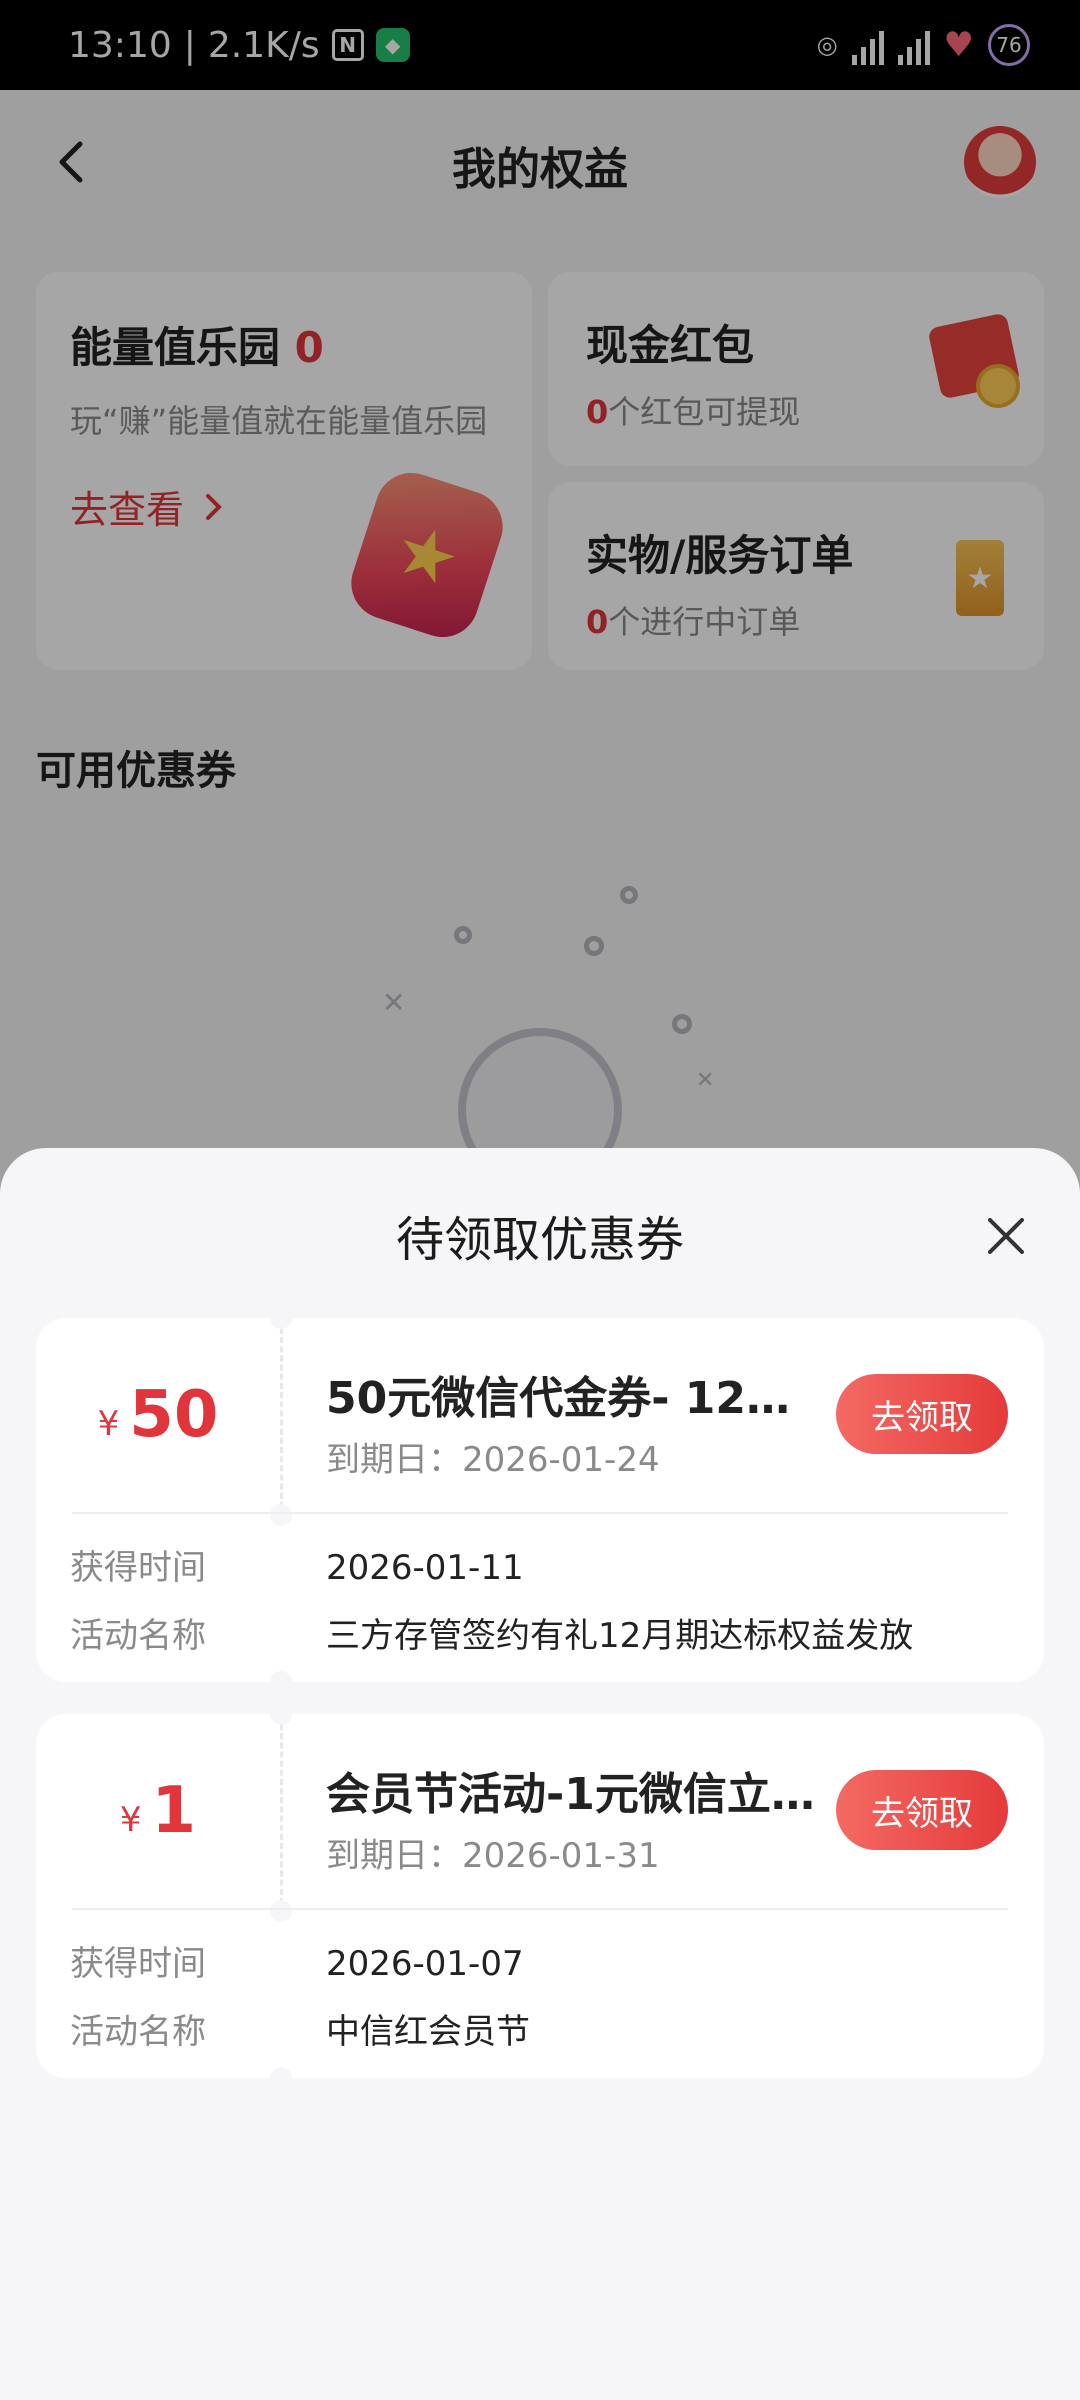 This screenshot has height=2400, width=1080. I want to click on sheet-title: 待领取优惠券, so click(539, 1240).